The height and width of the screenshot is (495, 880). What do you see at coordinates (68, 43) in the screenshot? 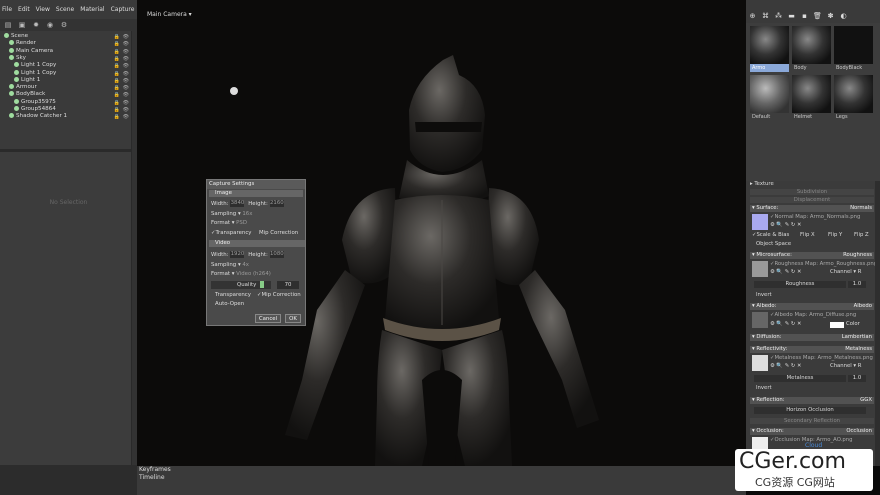
I see `scene-tree-item: Render 🔒 👁` at bounding box center [68, 43].